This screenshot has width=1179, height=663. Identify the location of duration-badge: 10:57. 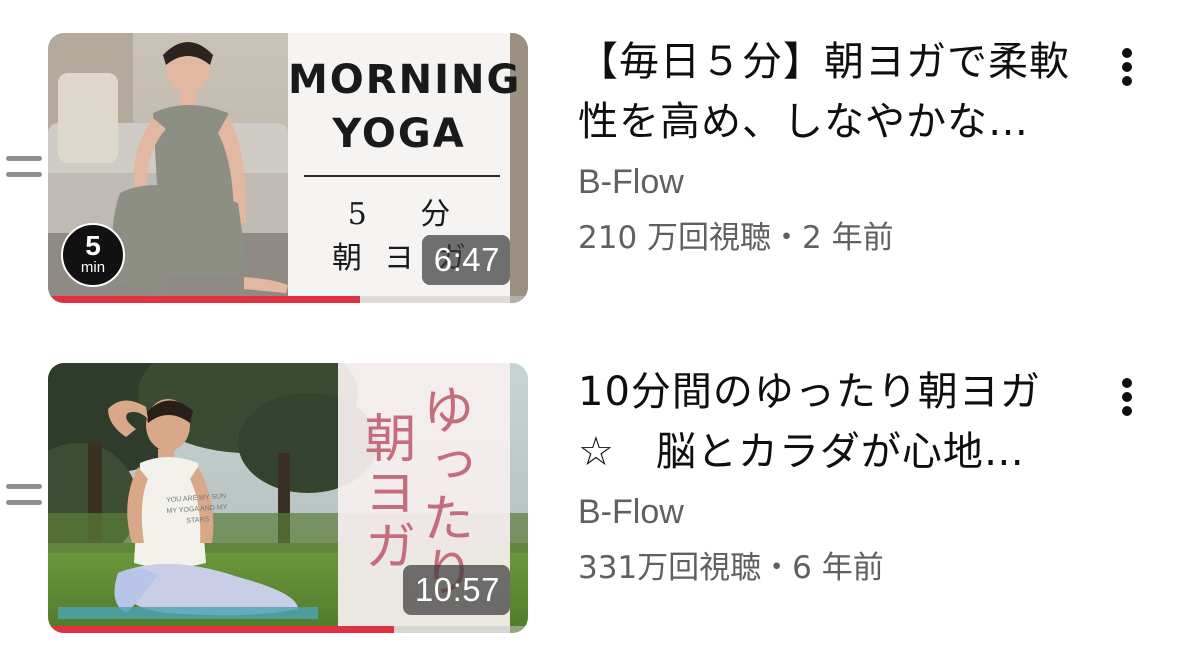
(456, 590).